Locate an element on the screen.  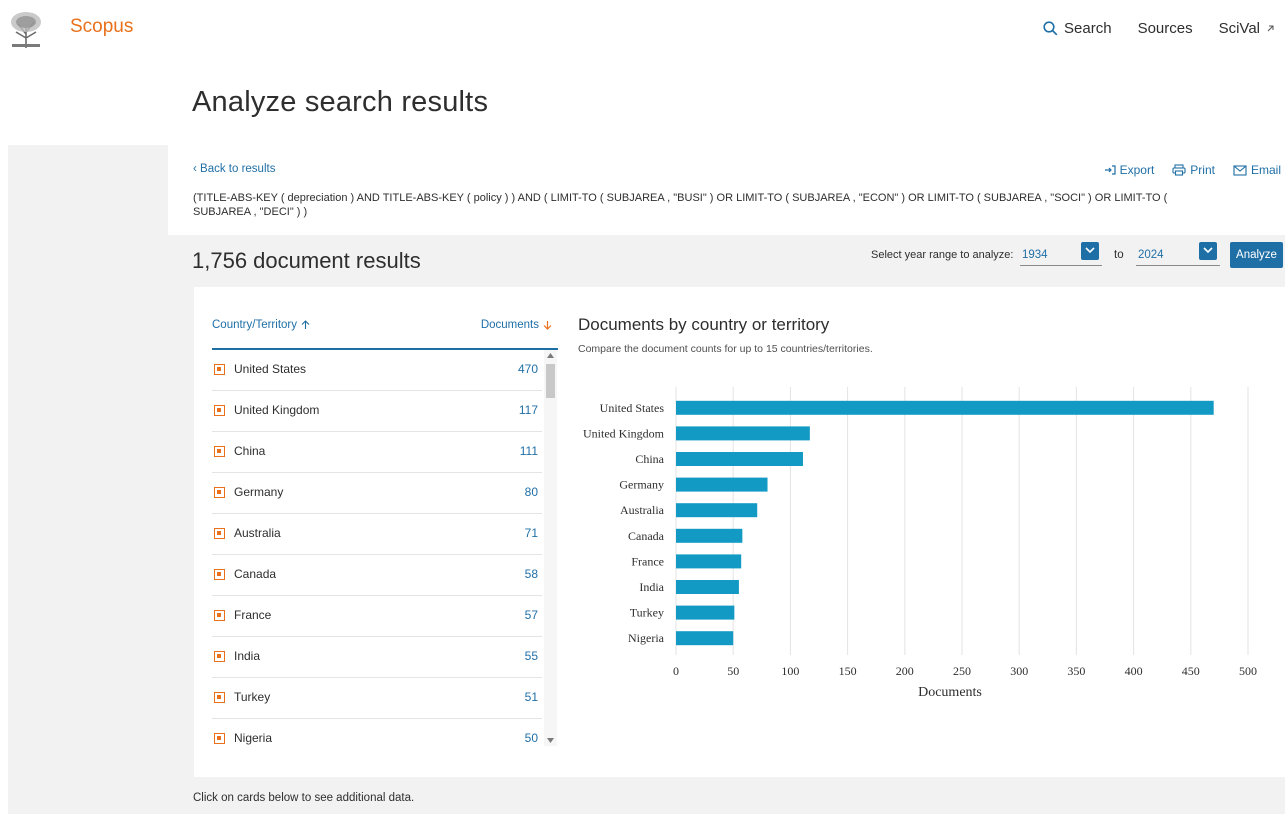
back-to-results-link: ‹ Back to results is located at coordinates (234, 169).